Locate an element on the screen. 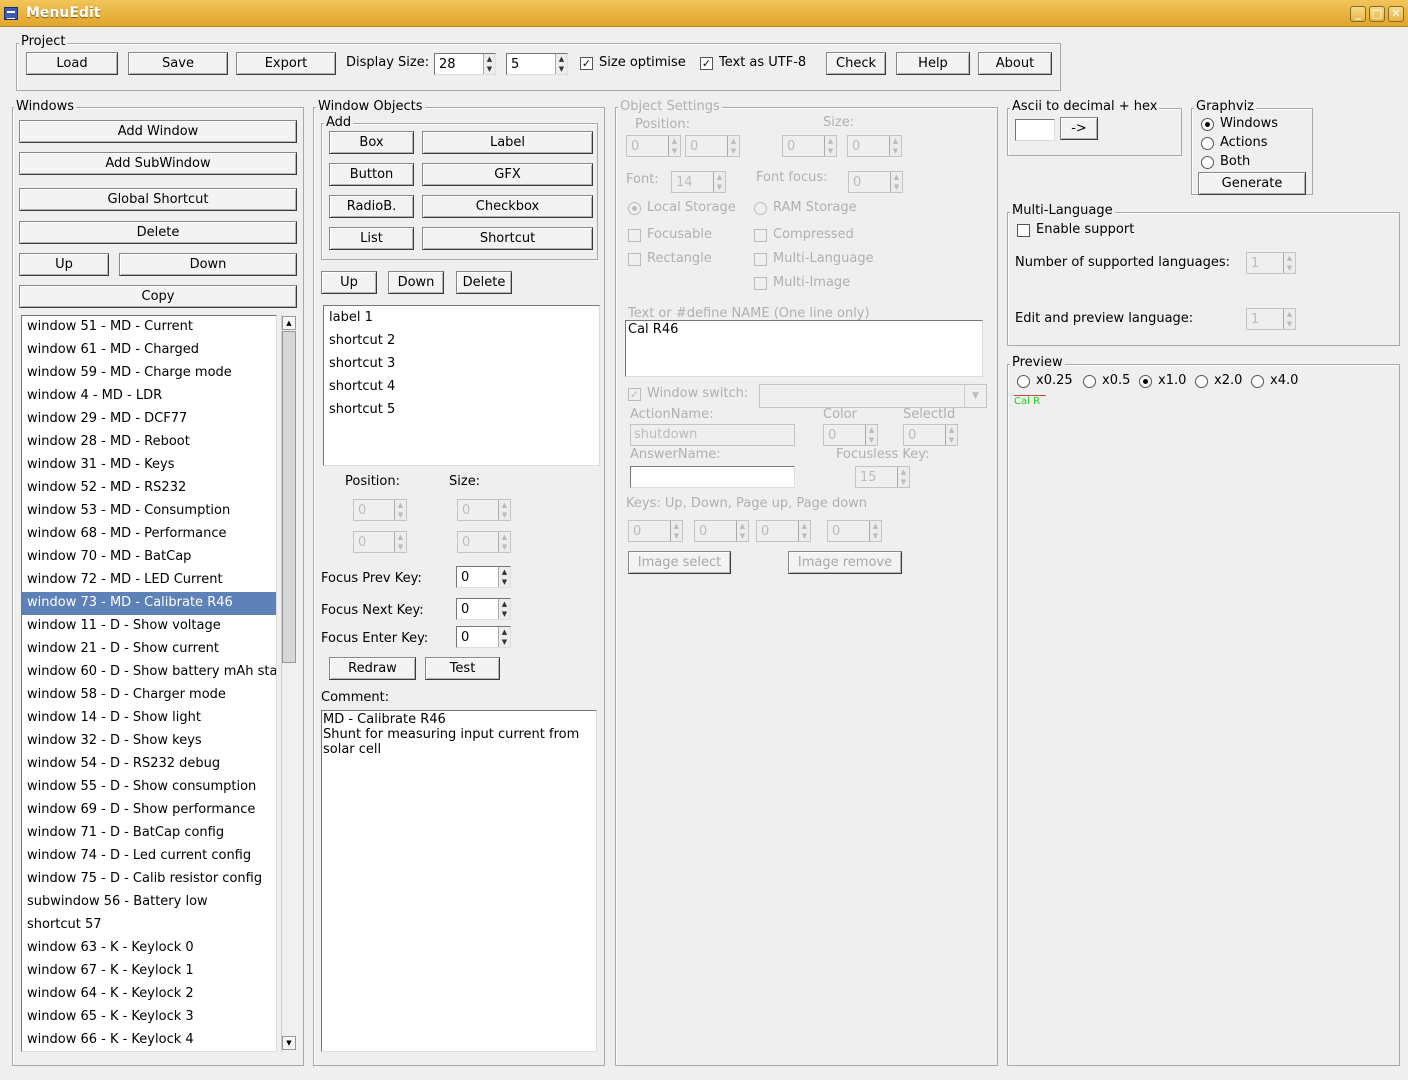 This screenshot has height=1080, width=1408. answer-name-input is located at coordinates (712, 477).